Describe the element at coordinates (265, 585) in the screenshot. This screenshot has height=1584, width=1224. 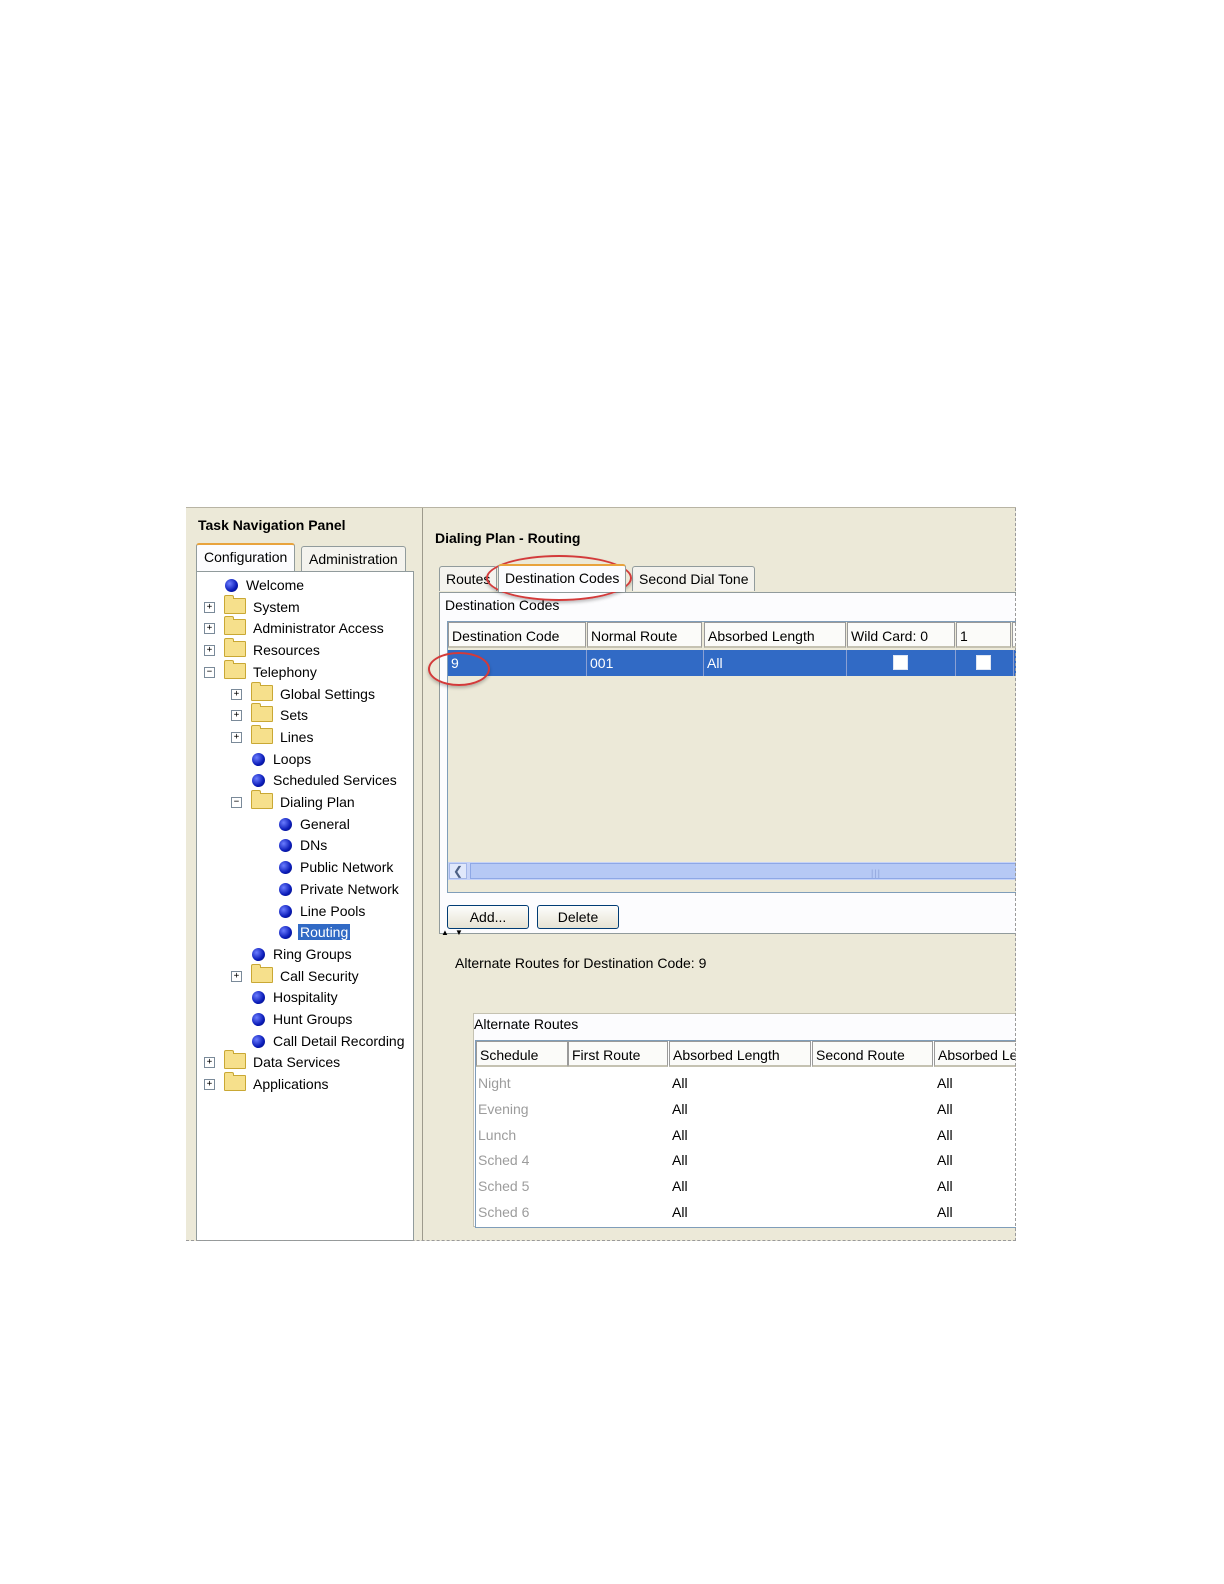
I see `tree-item-welcome: Welcome` at that location.